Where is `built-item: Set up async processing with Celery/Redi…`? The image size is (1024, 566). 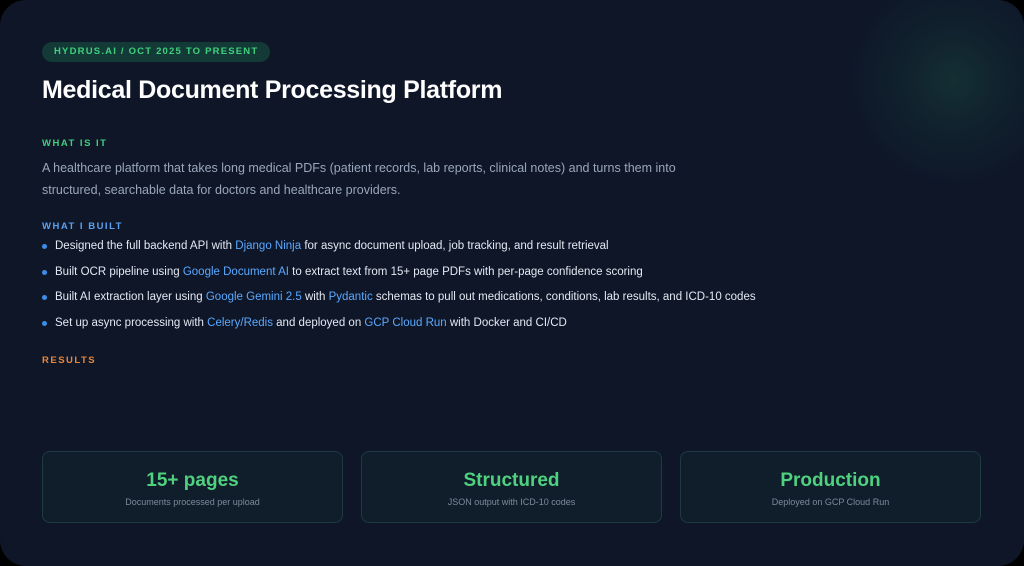
built-item: Set up async processing with Celery/Redi… is located at coordinates (399, 328).